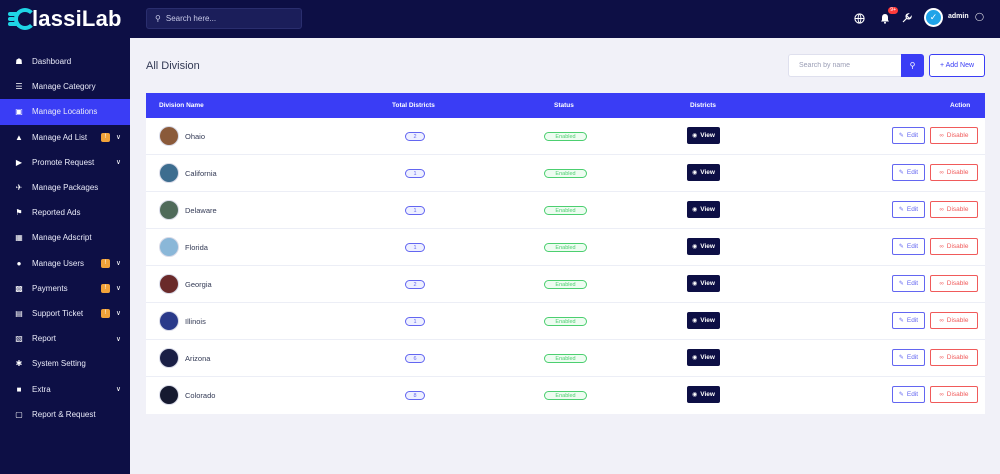 The height and width of the screenshot is (474, 1000). I want to click on sidebar-item-payments: ▩ Payments! ∨, so click(65, 288).